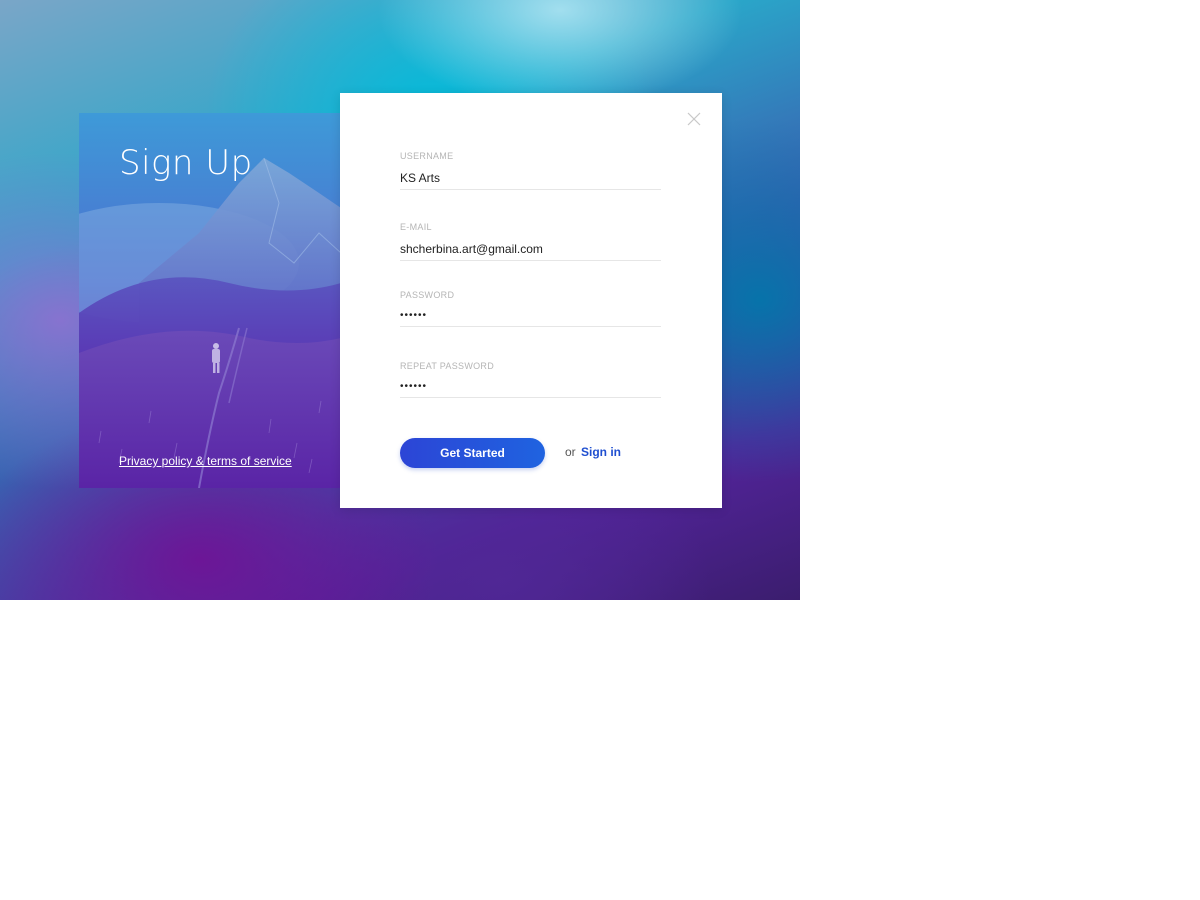 The image size is (1200, 900). What do you see at coordinates (530, 379) in the screenshot?
I see `repeat-password-field-group: REPEAT PASSWORD` at bounding box center [530, 379].